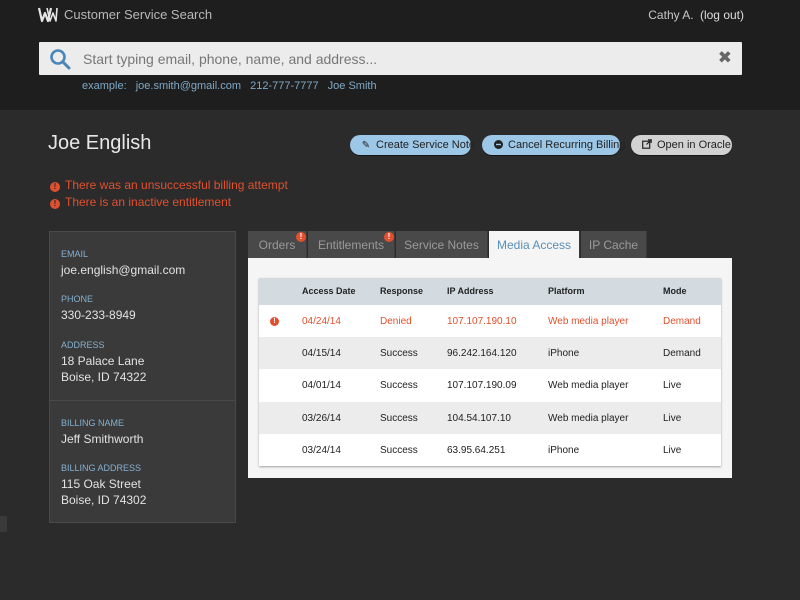 The image size is (800, 600). What do you see at coordinates (103, 361) in the screenshot?
I see `address-line1: 18 Palace Lane` at bounding box center [103, 361].